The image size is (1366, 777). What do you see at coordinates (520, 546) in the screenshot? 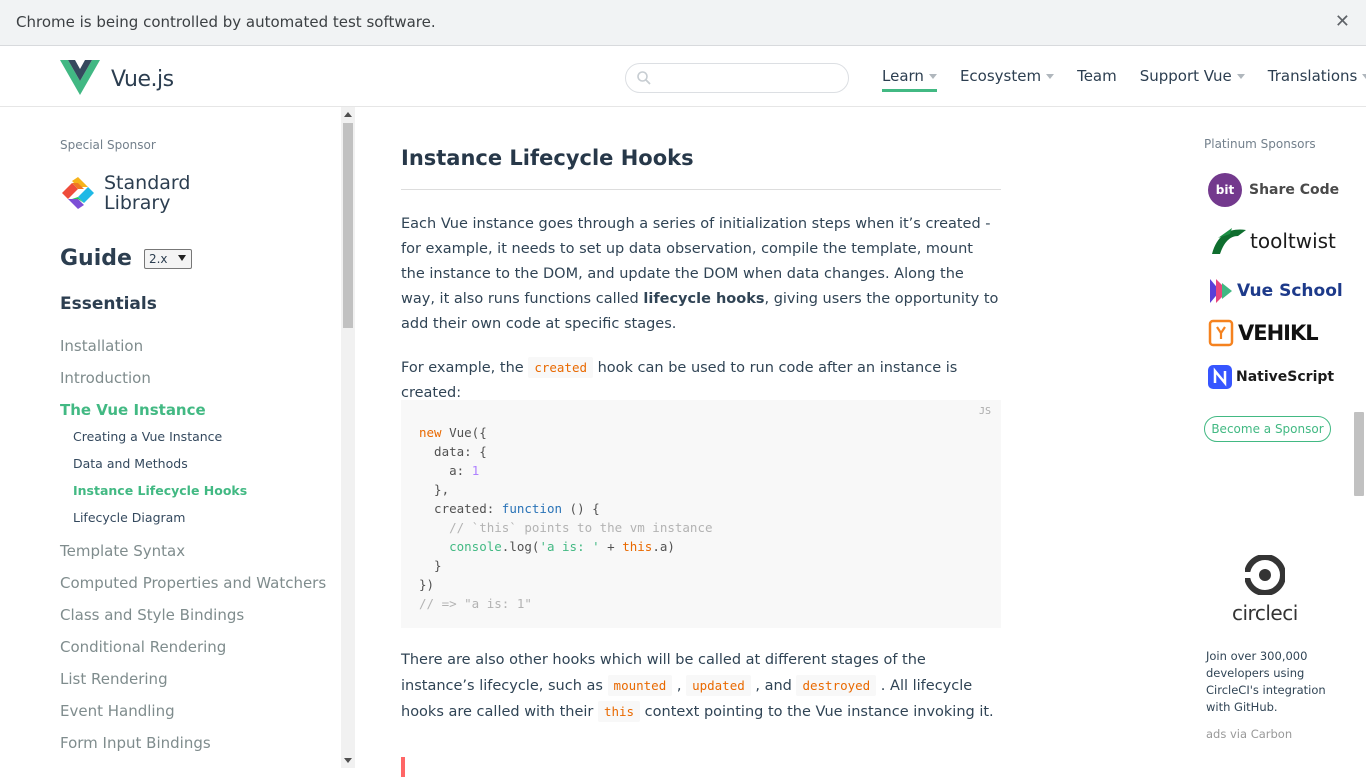
I see `code-token: .log(` at bounding box center [520, 546].